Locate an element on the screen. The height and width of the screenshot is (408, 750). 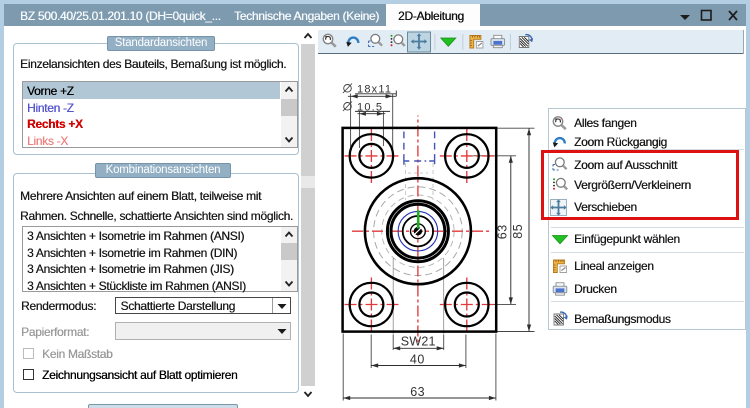
svg-text: 18x11 is located at coordinates (374, 90).